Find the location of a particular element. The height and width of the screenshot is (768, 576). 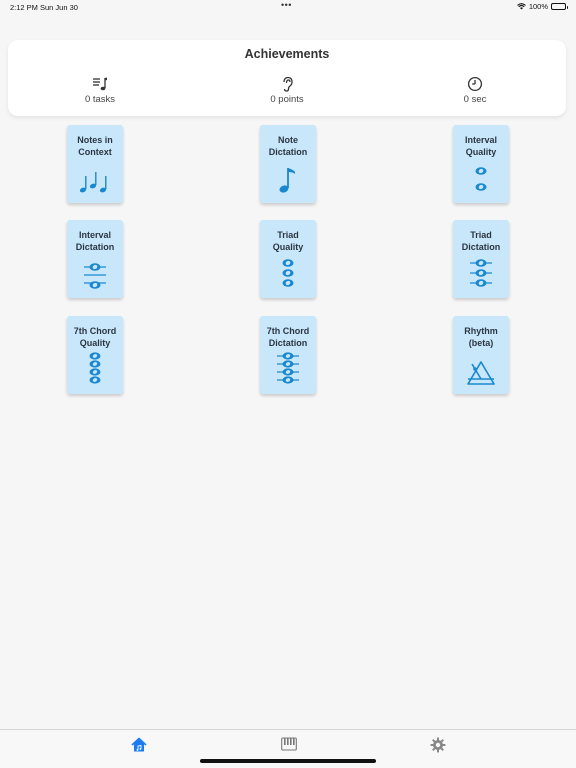

interval-ledger-icon is located at coordinates (95, 276).